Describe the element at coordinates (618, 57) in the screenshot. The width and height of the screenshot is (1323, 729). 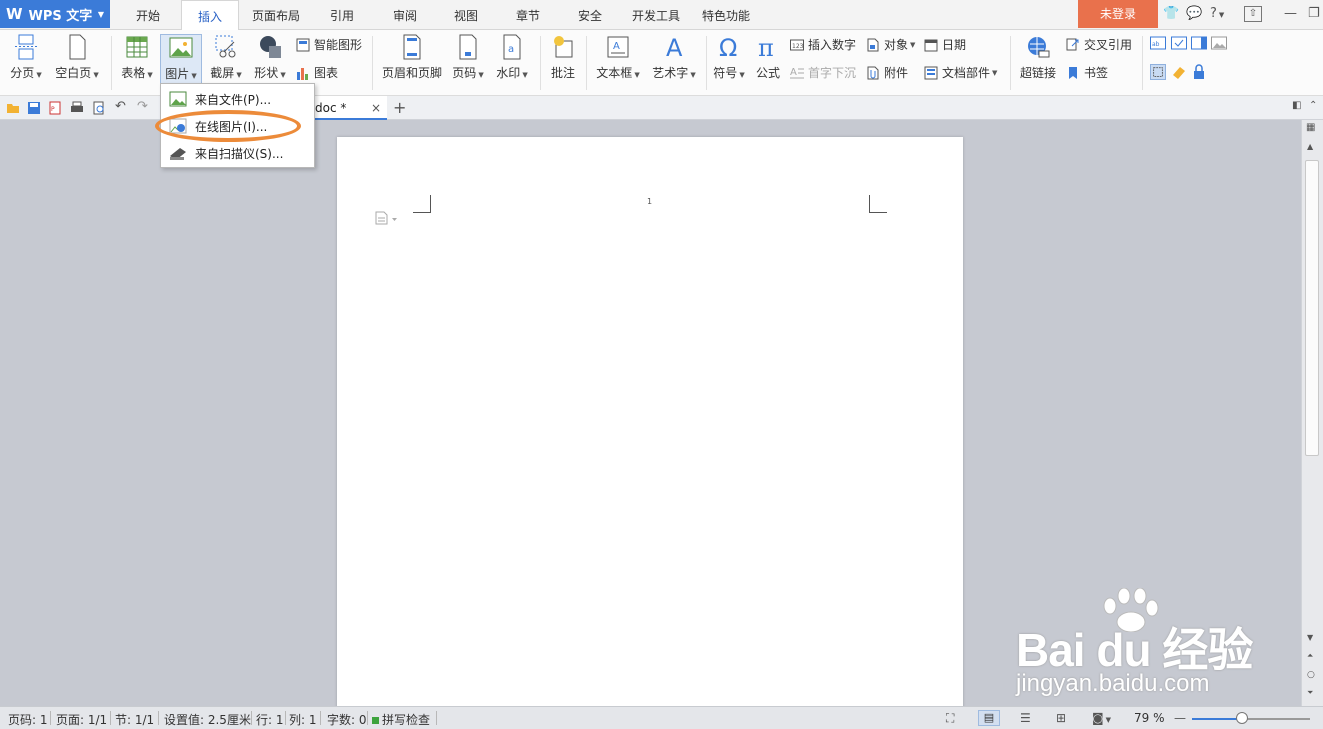
I see `textbox-button: A 文本框 ▼` at that location.